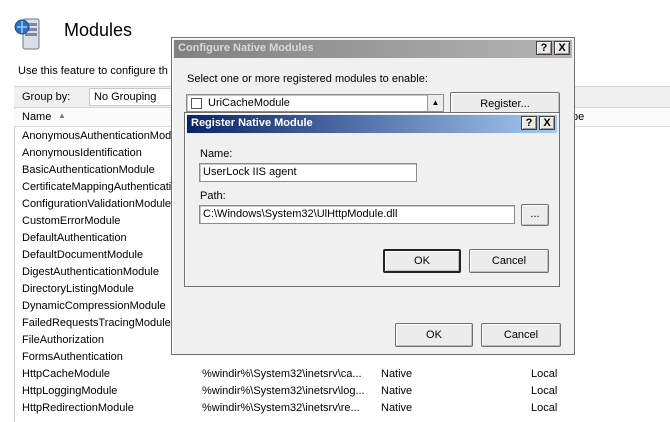 This screenshot has height=422, width=670. I want to click on module-name-cell: DynamicCompressionModule, so click(94, 306).